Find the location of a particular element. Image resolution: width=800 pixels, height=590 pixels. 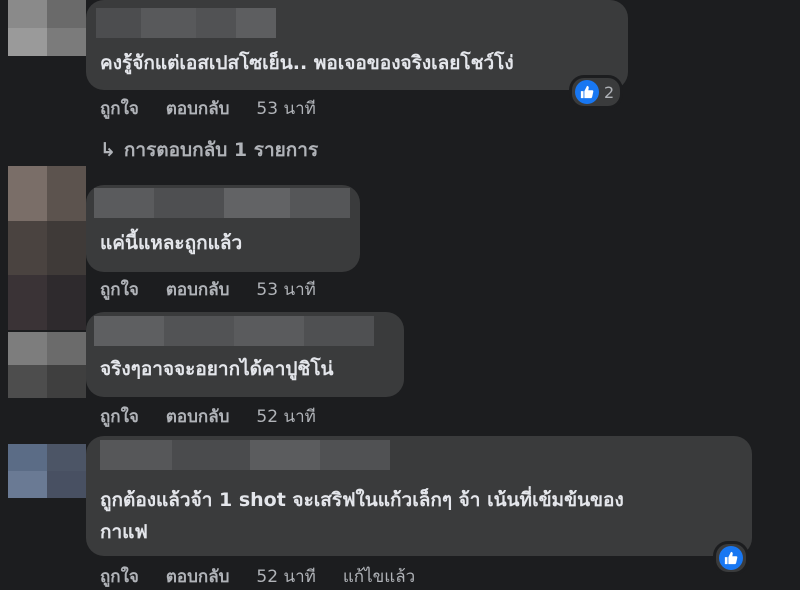

reaction-badge is located at coordinates (731, 558).